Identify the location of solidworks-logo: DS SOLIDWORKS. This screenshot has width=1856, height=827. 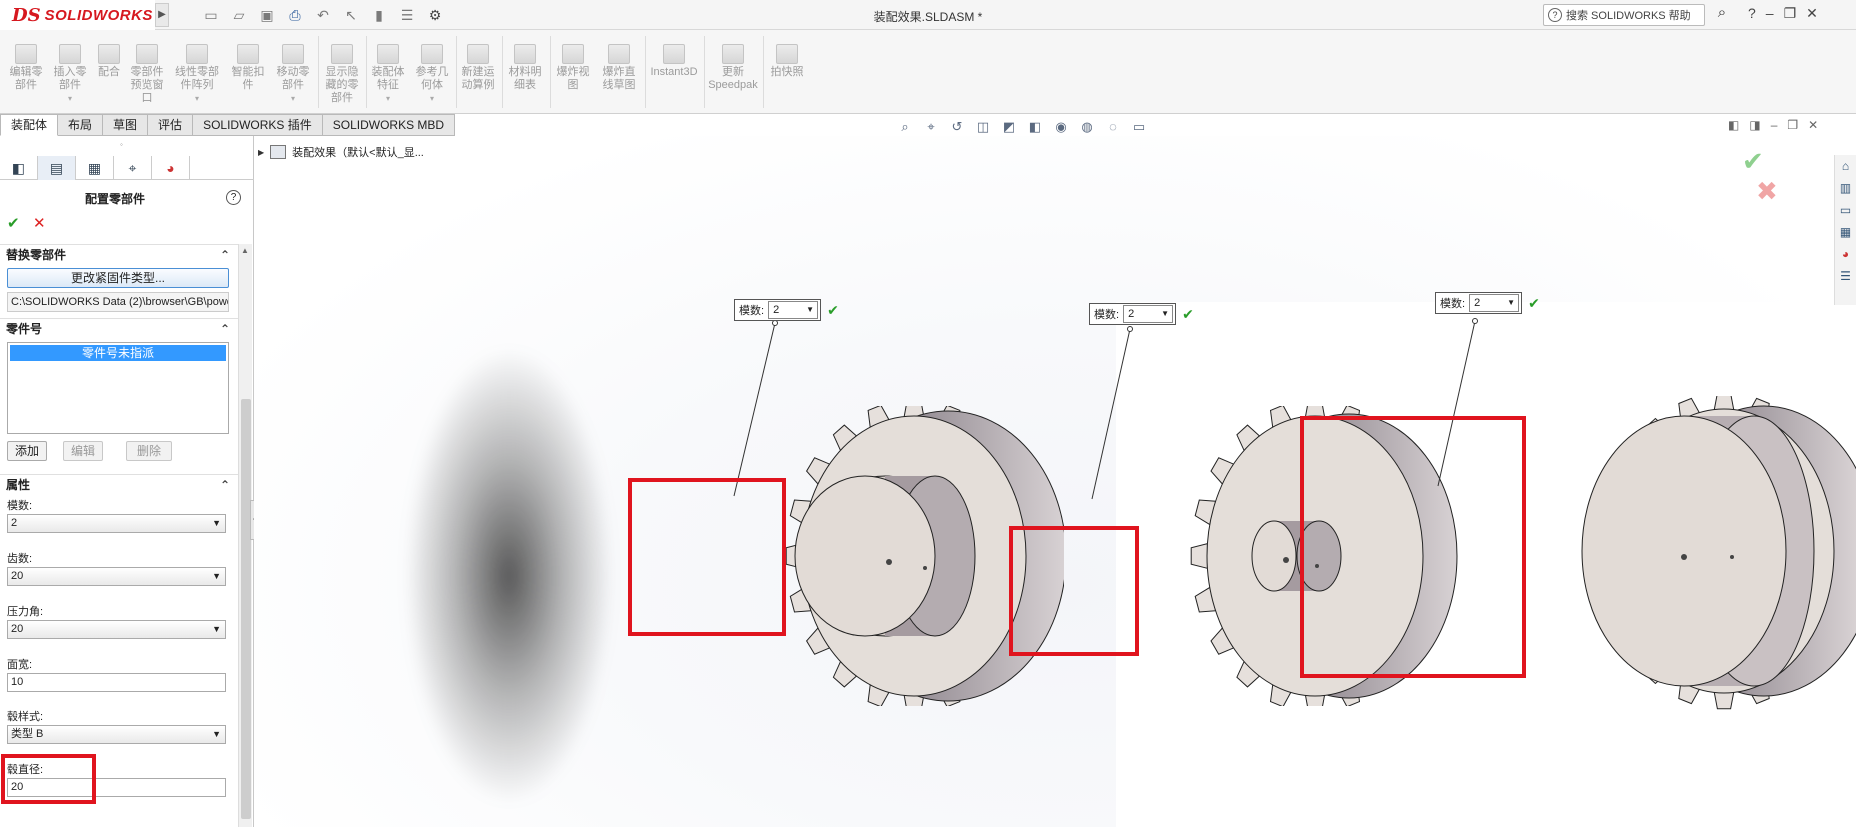
(77, 15).